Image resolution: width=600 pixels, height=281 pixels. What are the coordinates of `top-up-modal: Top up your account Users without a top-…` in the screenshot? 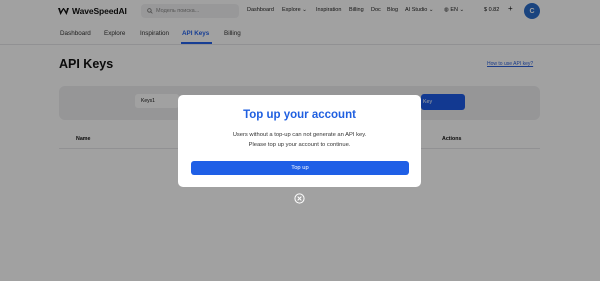 It's located at (299, 141).